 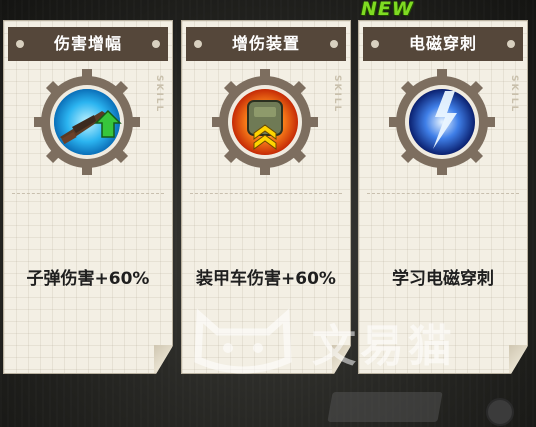 What do you see at coordinates (88, 279) in the screenshot?
I see `card-description: 子弹伤害+60%` at bounding box center [88, 279].